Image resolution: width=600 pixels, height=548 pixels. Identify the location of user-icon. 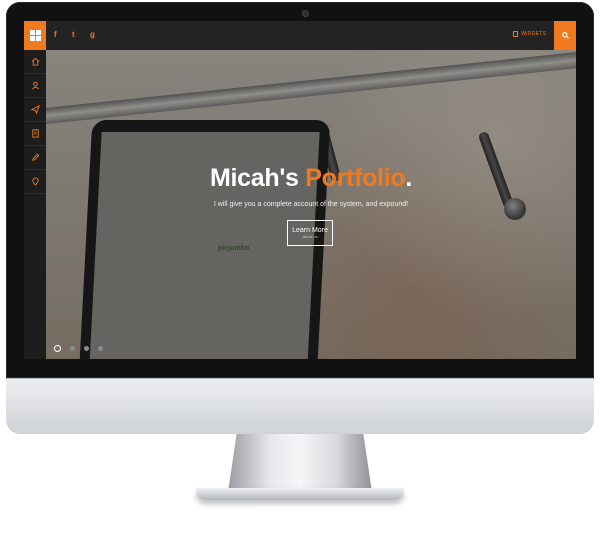
(35, 85).